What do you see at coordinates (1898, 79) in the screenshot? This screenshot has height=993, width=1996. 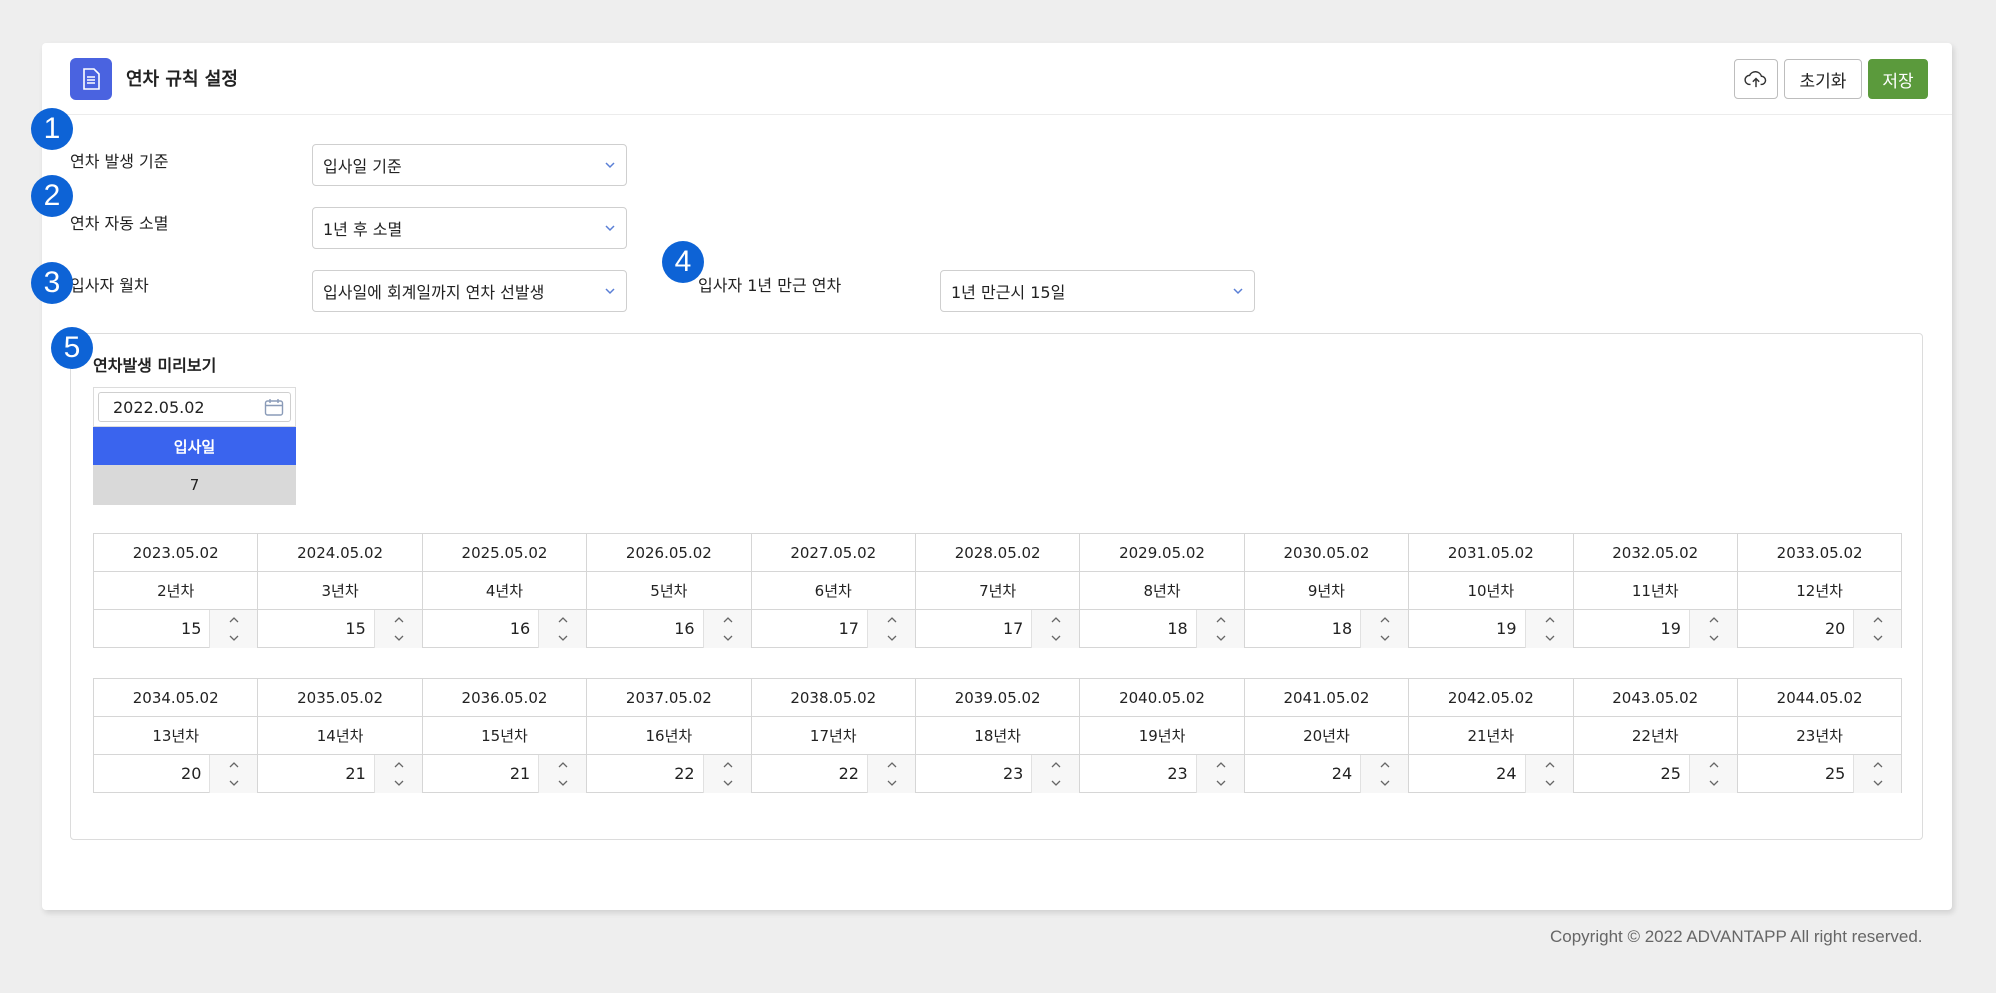 I see `save-button: 저장` at bounding box center [1898, 79].